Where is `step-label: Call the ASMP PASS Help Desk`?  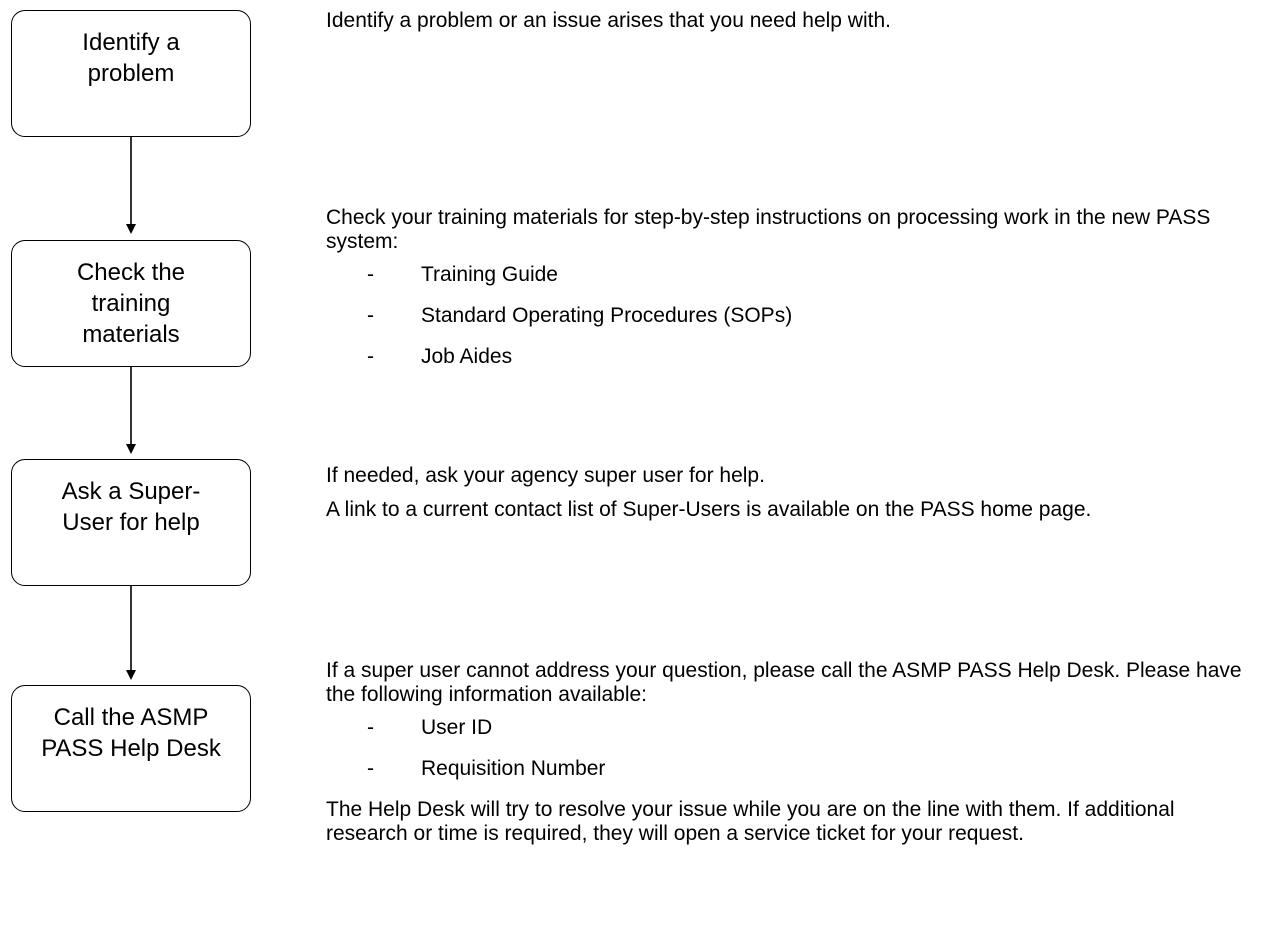
step-label: Call the ASMP PASS Help Desk is located at coordinates (131, 733).